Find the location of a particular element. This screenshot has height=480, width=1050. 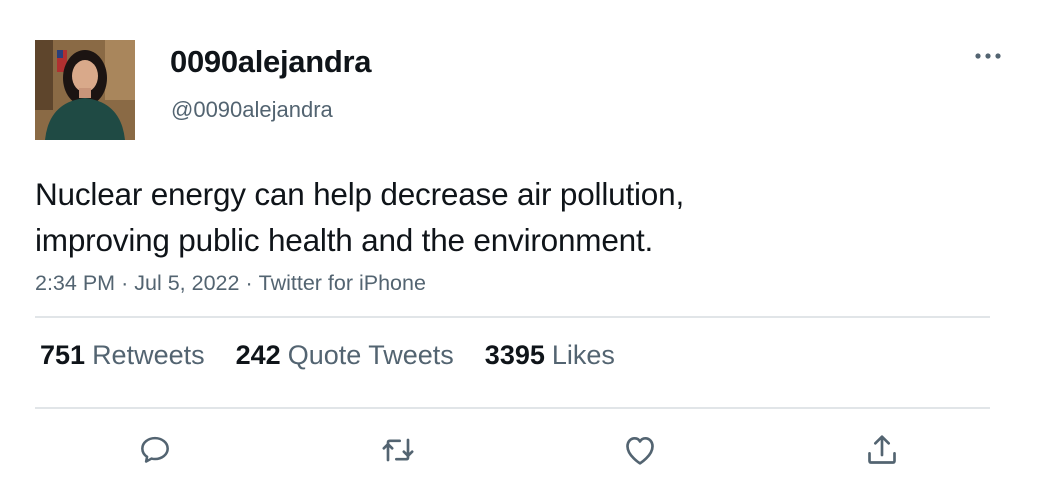

share-button is located at coordinates (882, 450).